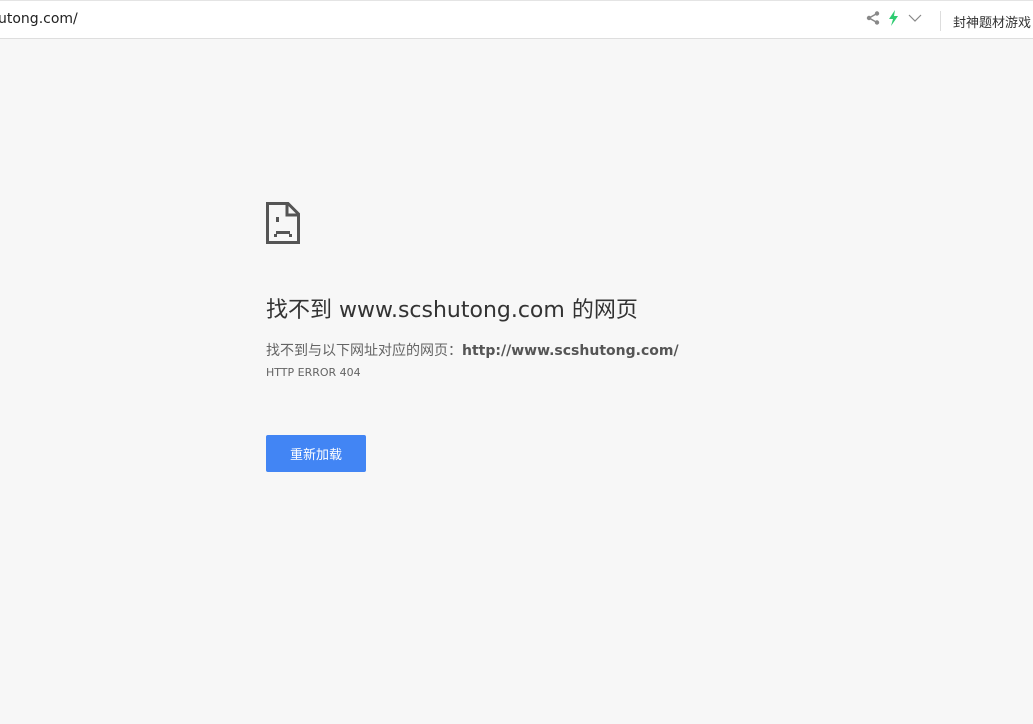 The width and height of the screenshot is (1033, 724). What do you see at coordinates (873, 18) in the screenshot?
I see `share-icon` at bounding box center [873, 18].